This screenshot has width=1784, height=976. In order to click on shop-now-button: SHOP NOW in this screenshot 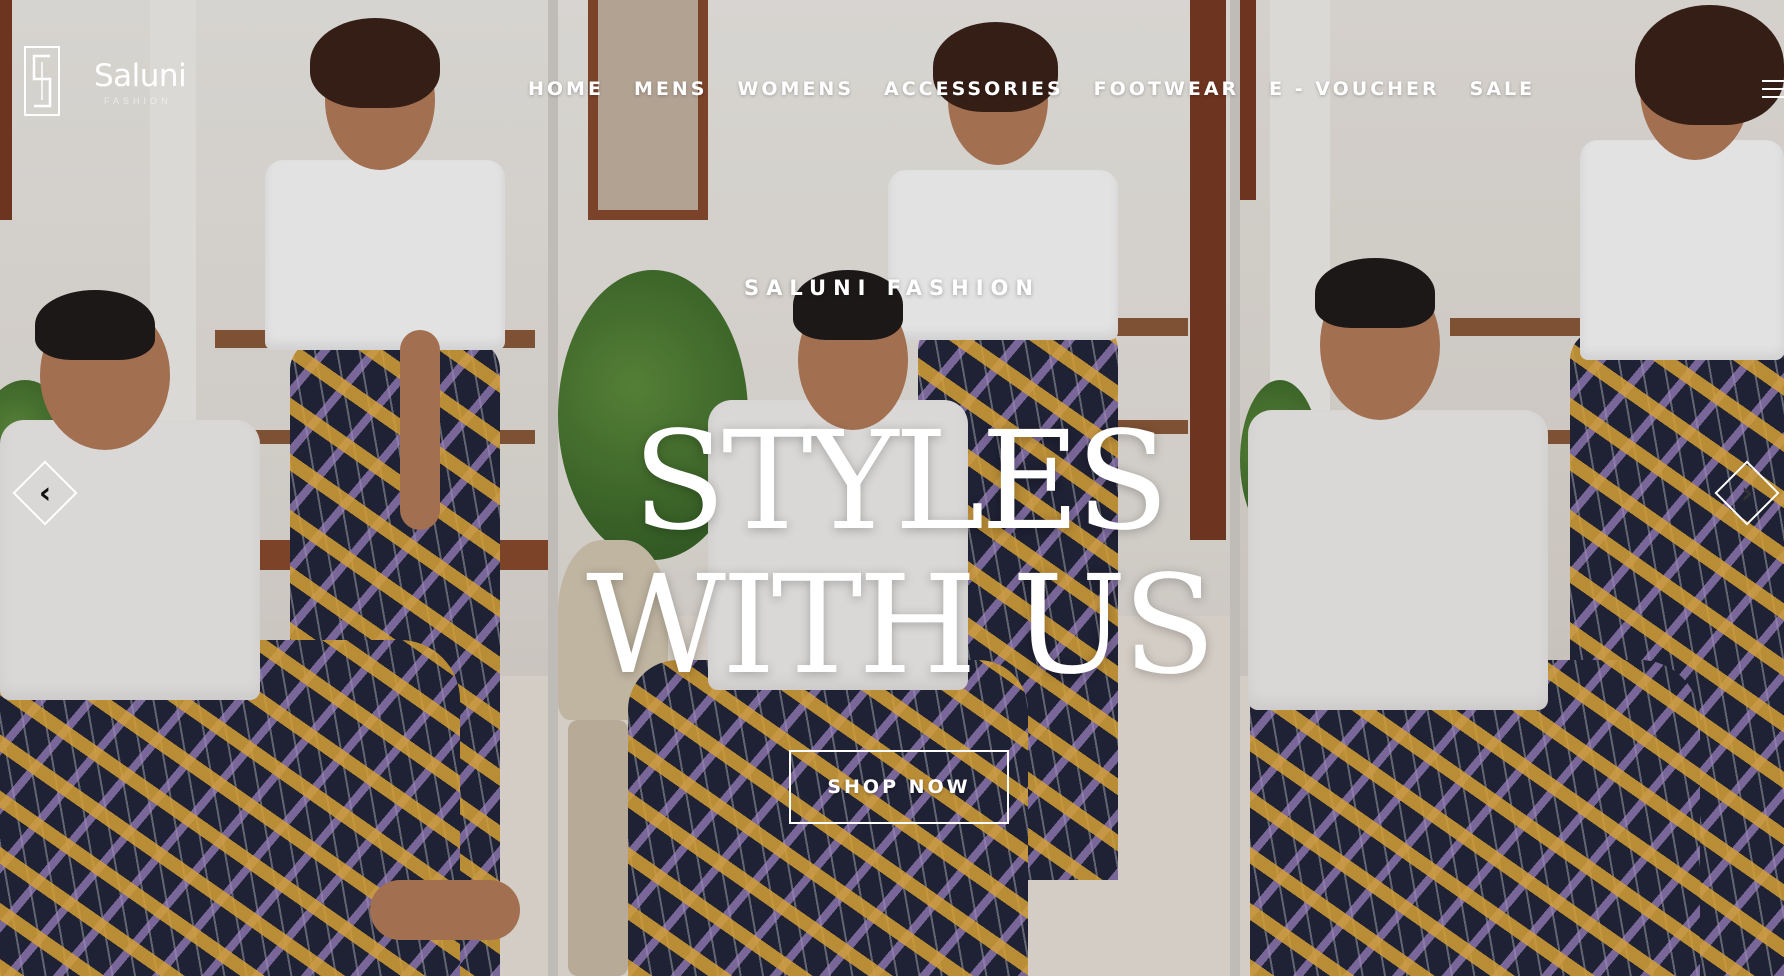, I will do `click(899, 787)`.